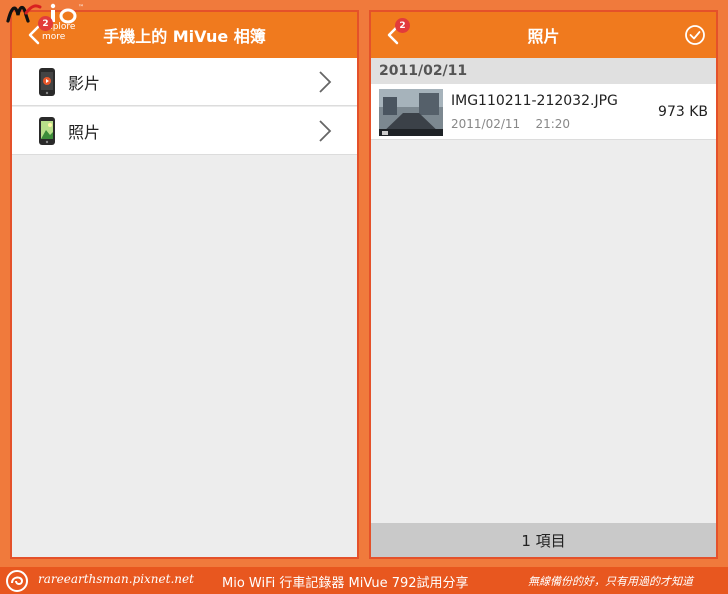 The width and height of the screenshot is (728, 594). What do you see at coordinates (486, 124) in the screenshot?
I see `file-date: 2011/02/11` at bounding box center [486, 124].